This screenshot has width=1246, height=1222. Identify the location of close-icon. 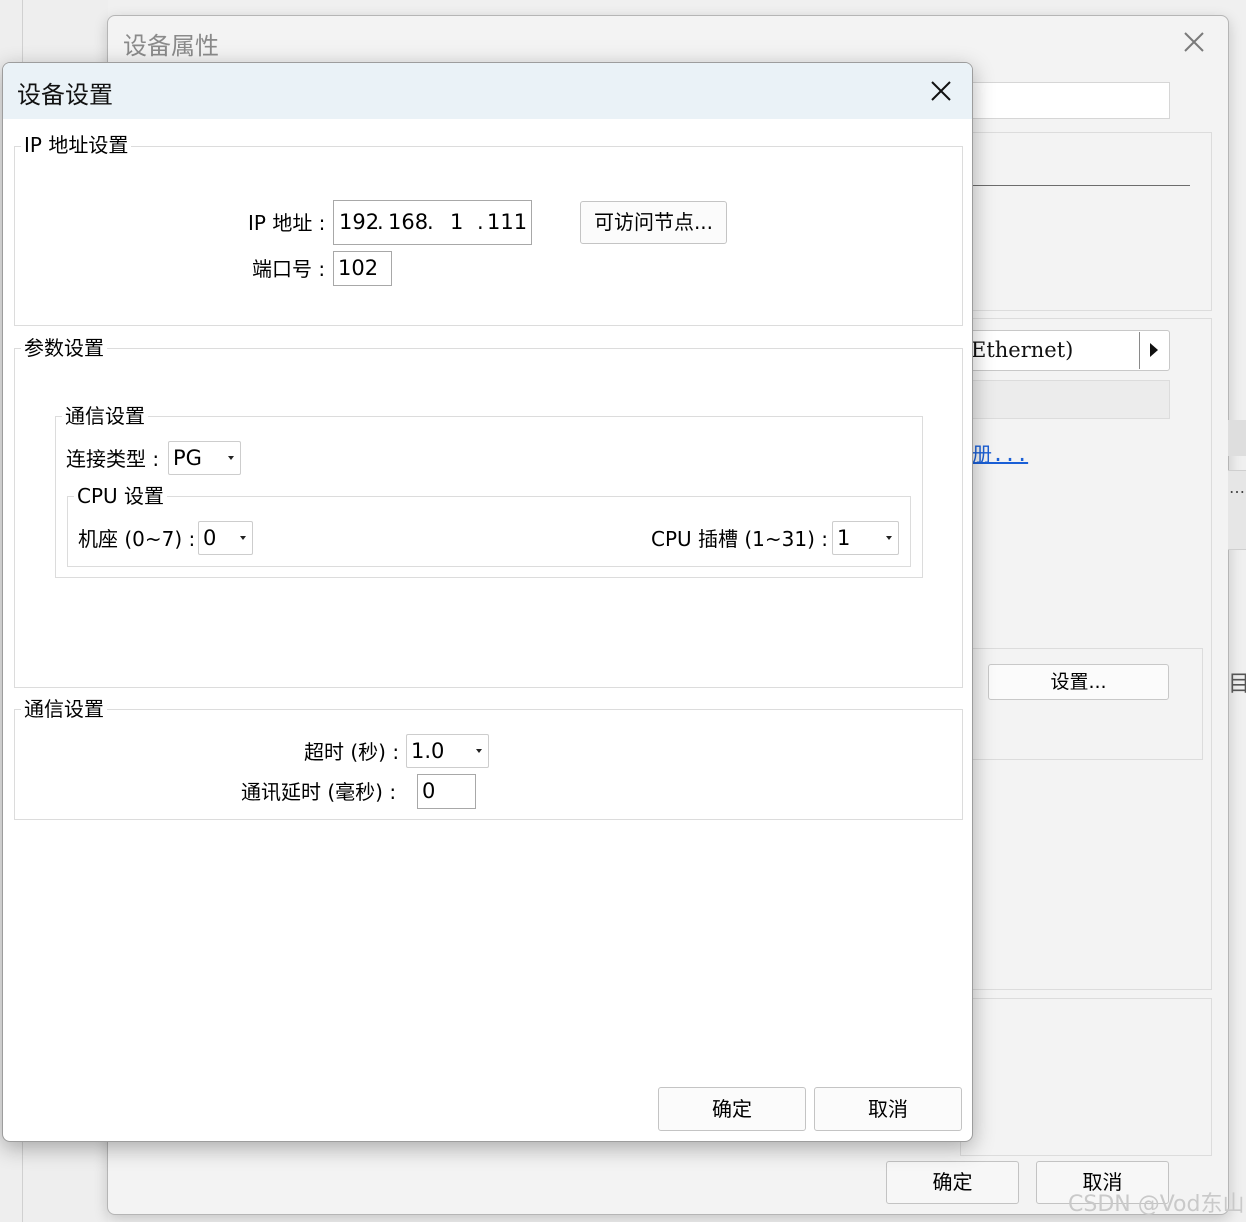
(941, 91).